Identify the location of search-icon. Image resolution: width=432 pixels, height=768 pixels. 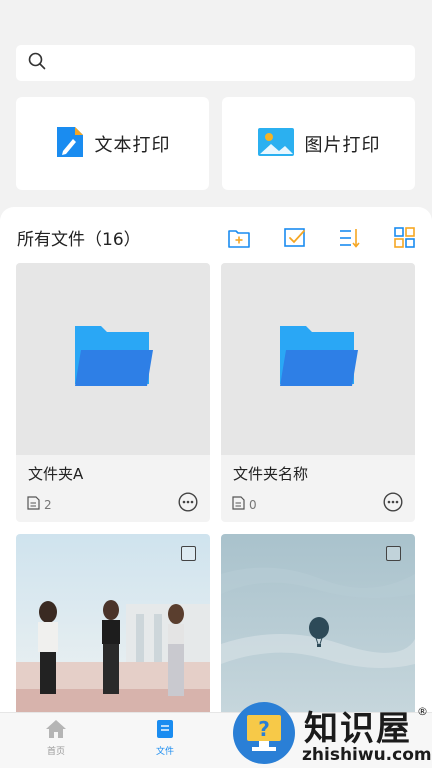
(37, 63).